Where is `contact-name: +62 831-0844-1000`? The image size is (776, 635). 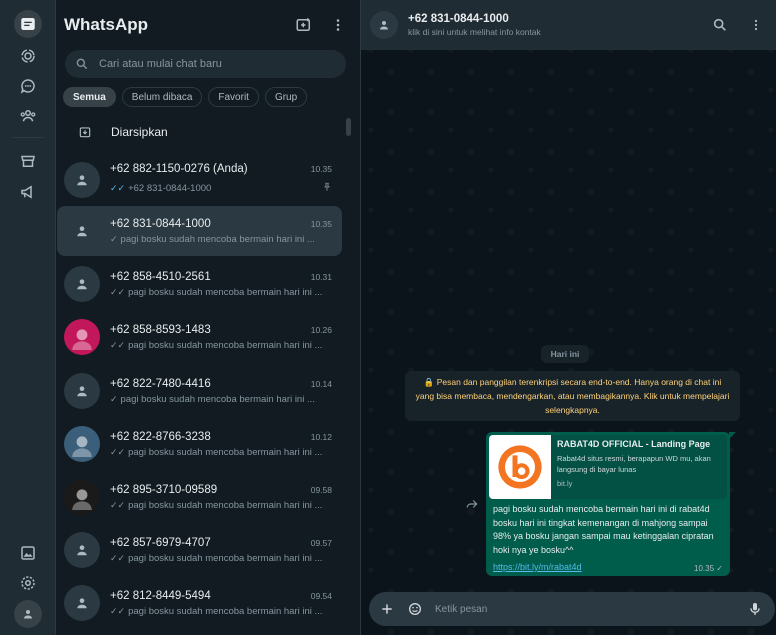 contact-name: +62 831-0844-1000 is located at coordinates (474, 19).